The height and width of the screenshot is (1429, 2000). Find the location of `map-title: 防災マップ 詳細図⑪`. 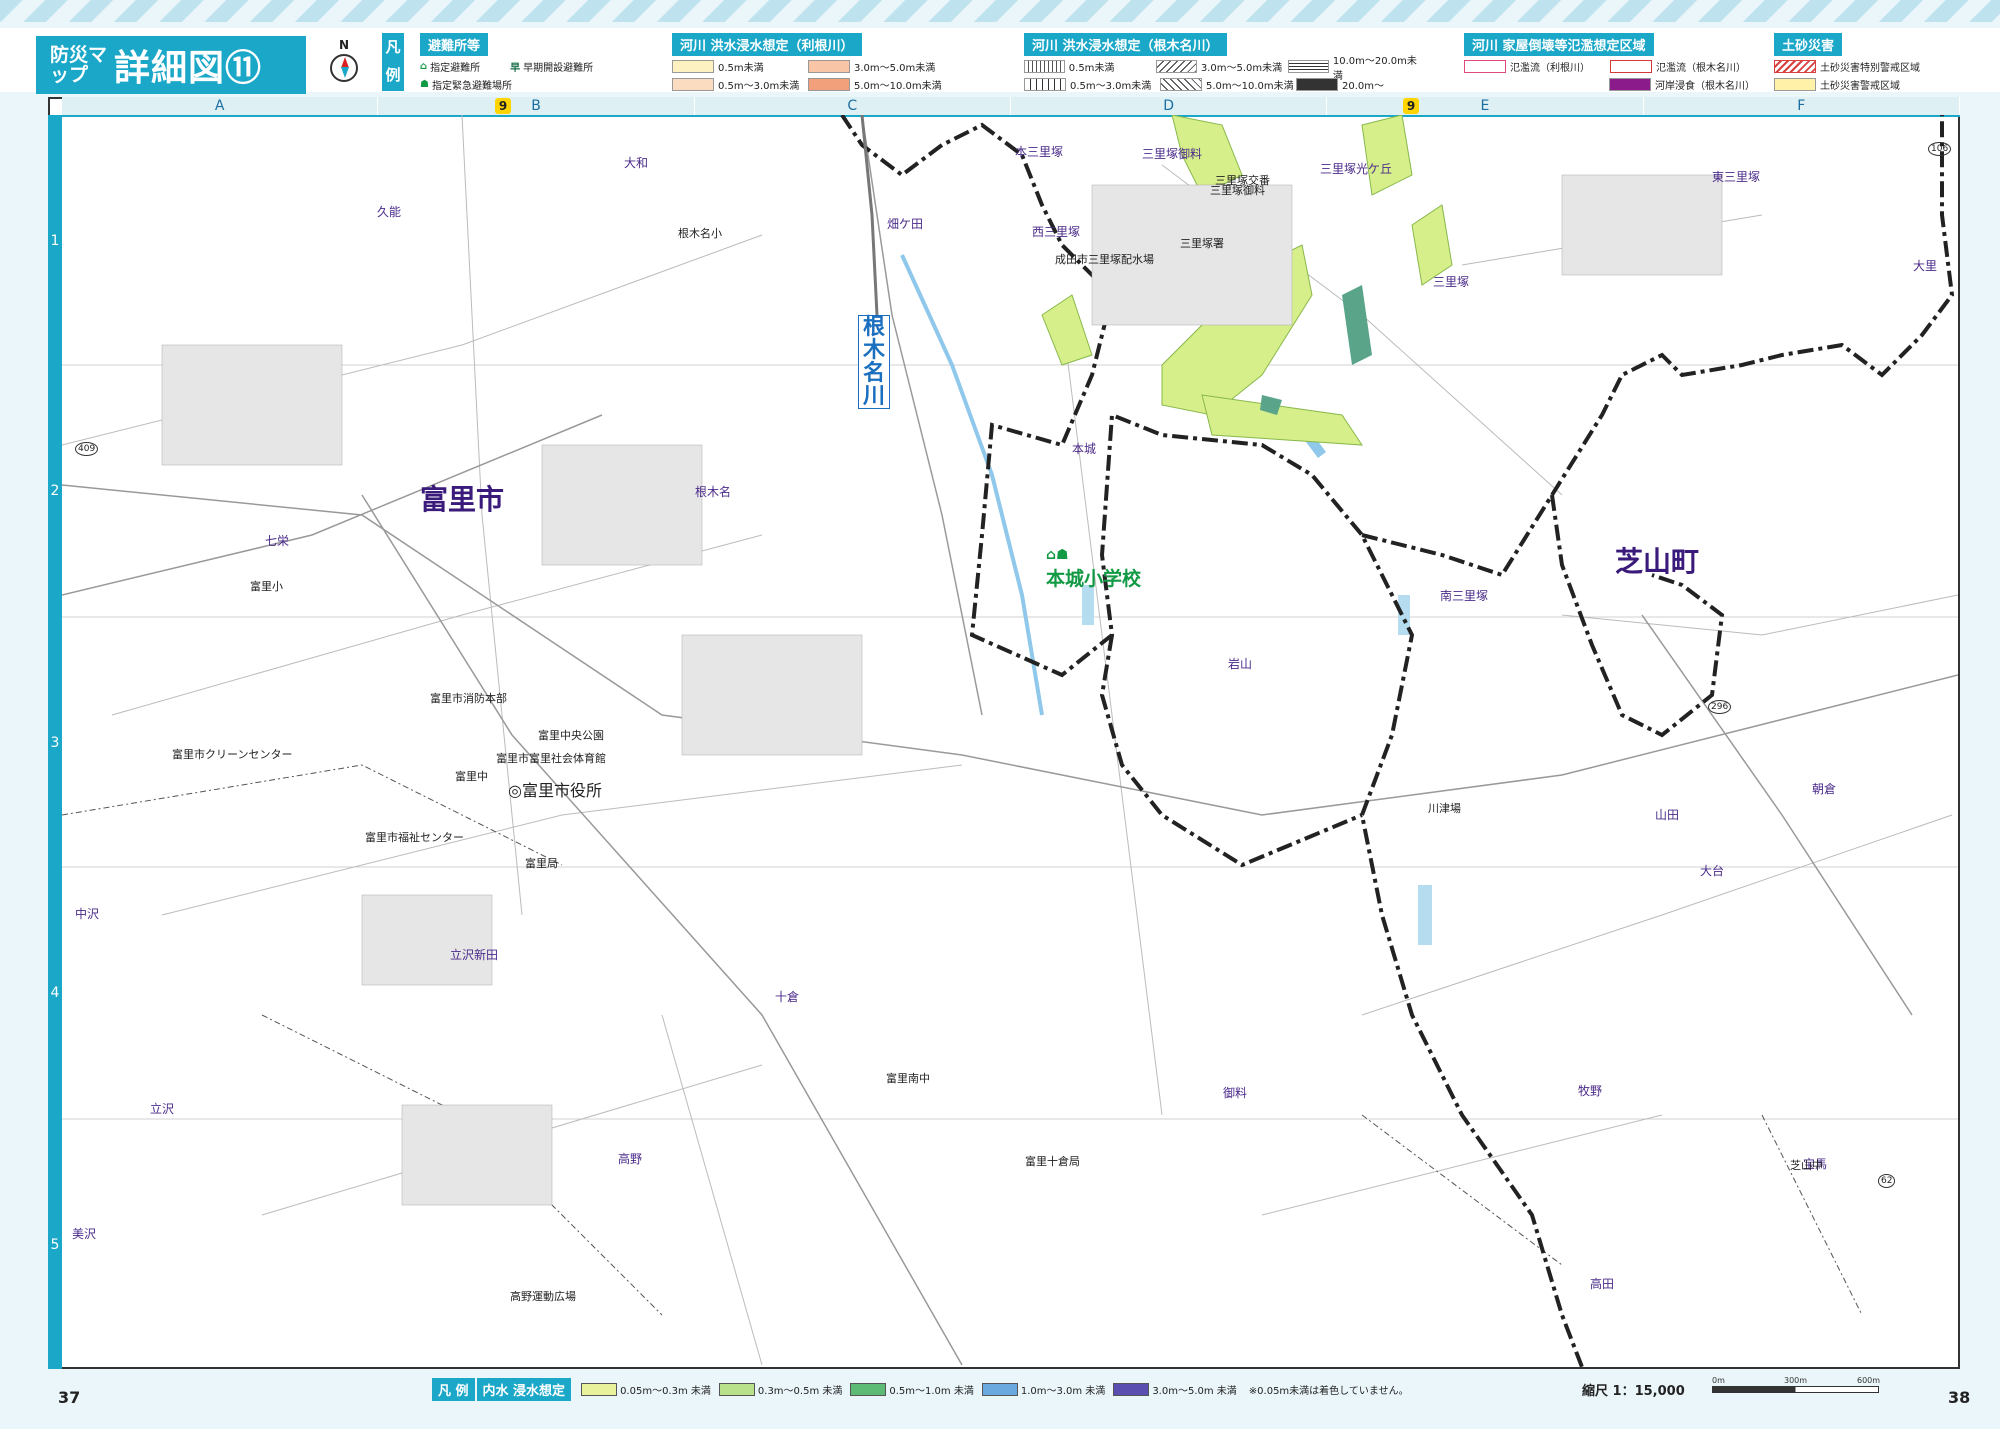

map-title: 防災マップ 詳細図⑪ is located at coordinates (171, 65).